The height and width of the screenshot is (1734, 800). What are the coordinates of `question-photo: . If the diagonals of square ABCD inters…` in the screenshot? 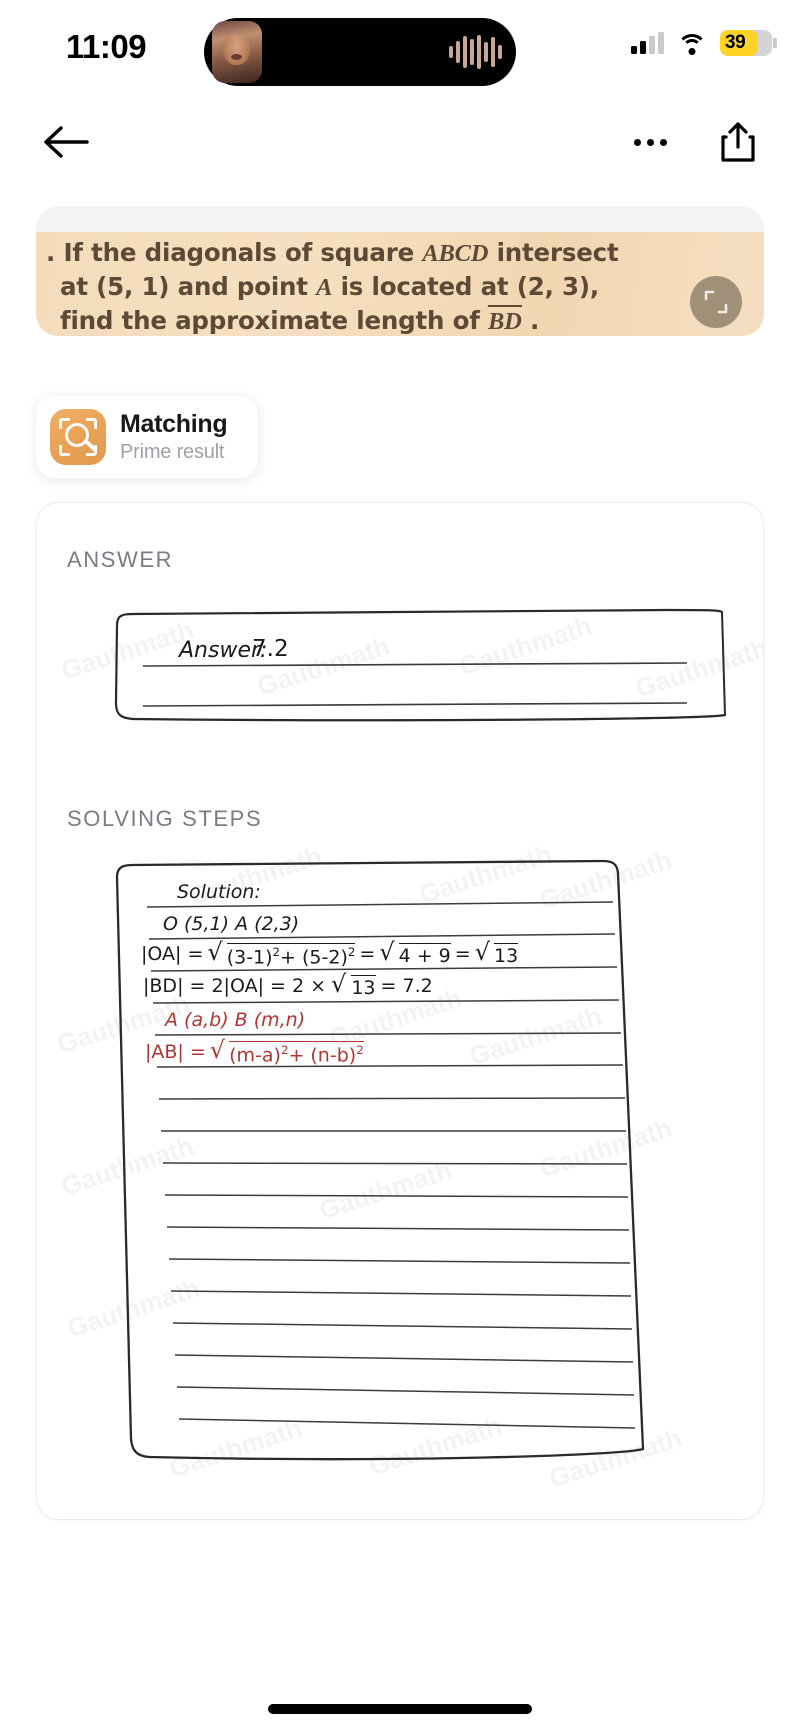 It's located at (400, 284).